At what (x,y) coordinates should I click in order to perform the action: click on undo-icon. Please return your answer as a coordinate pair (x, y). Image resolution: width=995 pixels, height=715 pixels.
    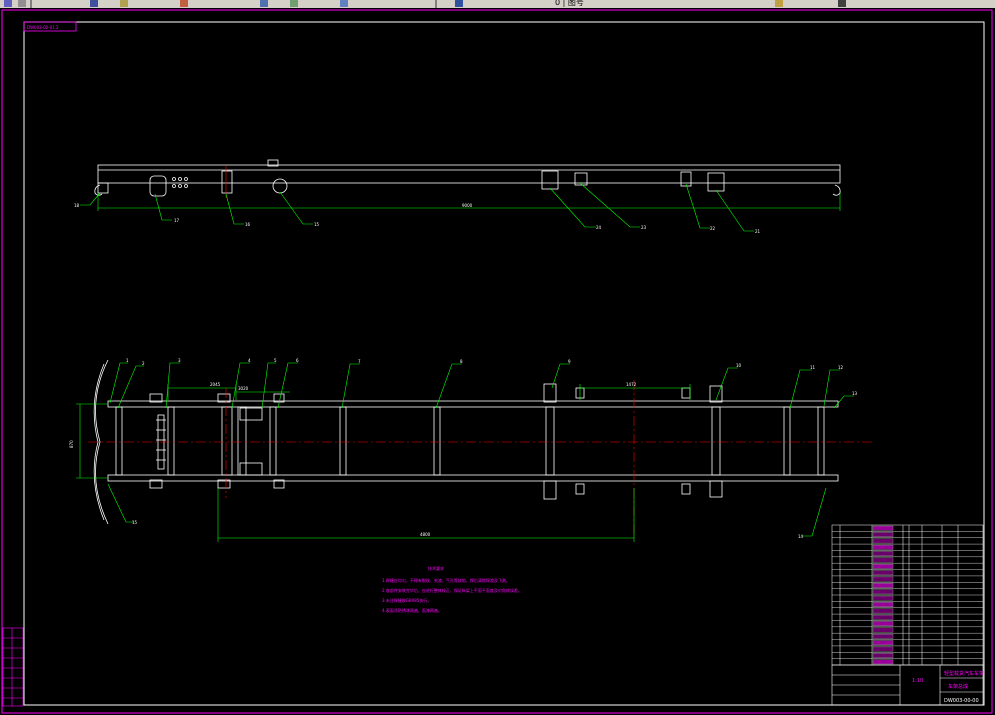
    Looking at the image, I should click on (22, 3).